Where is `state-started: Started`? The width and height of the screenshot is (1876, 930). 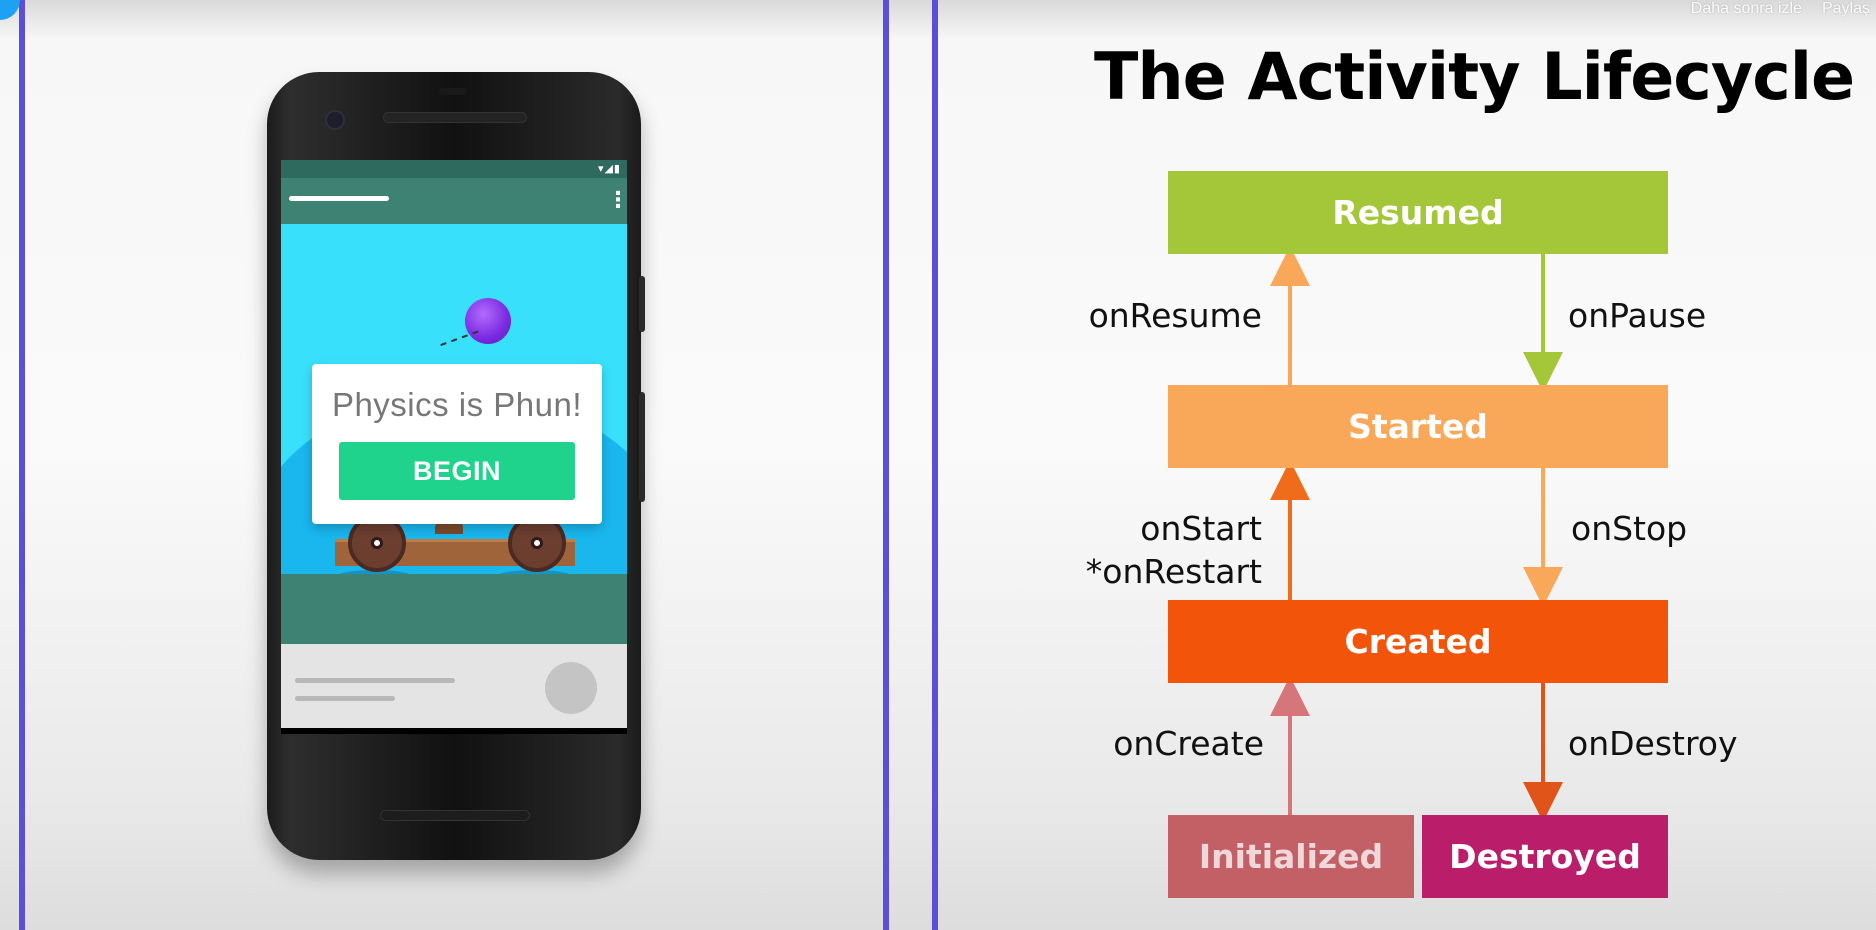 state-started: Started is located at coordinates (1418, 426).